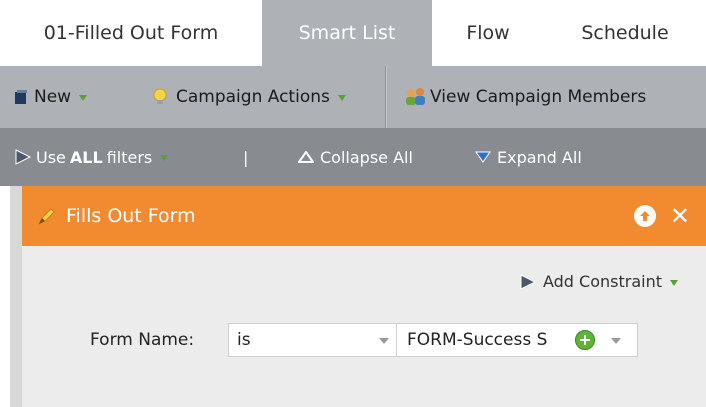  I want to click on new-label: New, so click(53, 97).